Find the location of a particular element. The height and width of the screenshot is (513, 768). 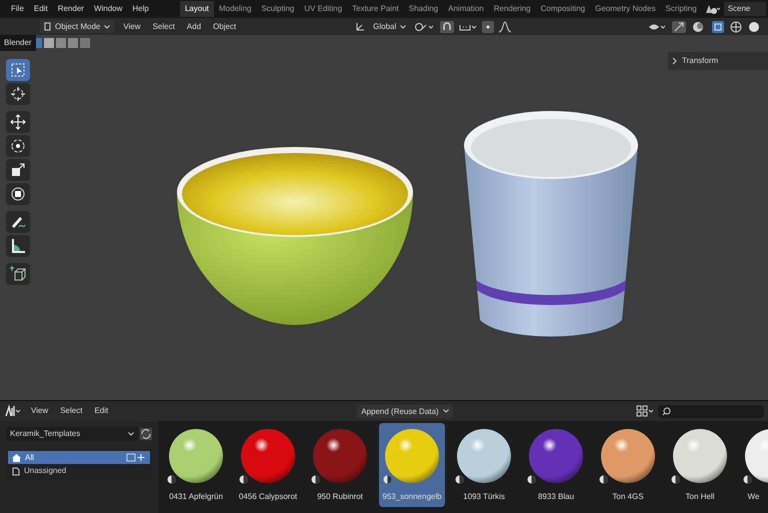

menu-item: Help is located at coordinates (140, 9).